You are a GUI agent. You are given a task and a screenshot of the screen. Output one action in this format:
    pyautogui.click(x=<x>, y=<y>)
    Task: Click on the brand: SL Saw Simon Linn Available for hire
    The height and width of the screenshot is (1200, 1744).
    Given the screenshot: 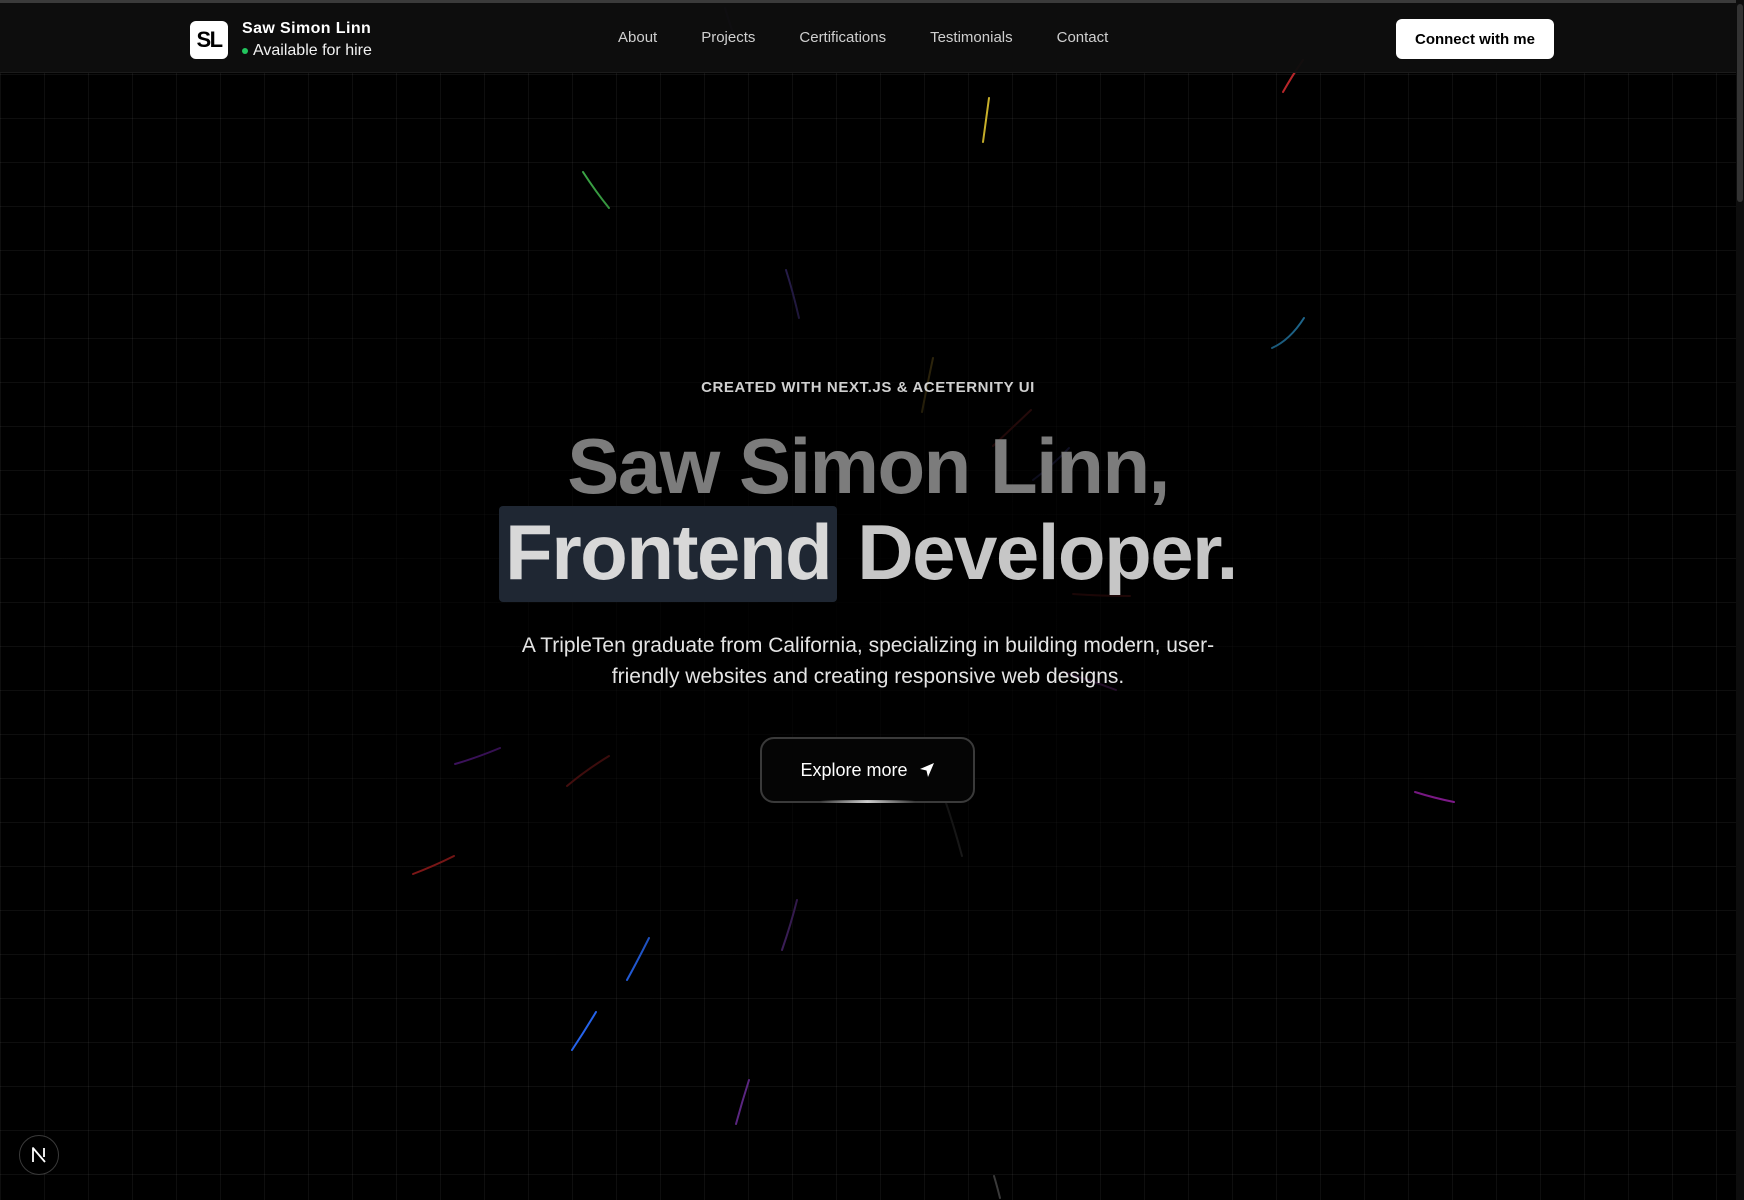 What is the action you would take?
    pyautogui.click(x=281, y=40)
    